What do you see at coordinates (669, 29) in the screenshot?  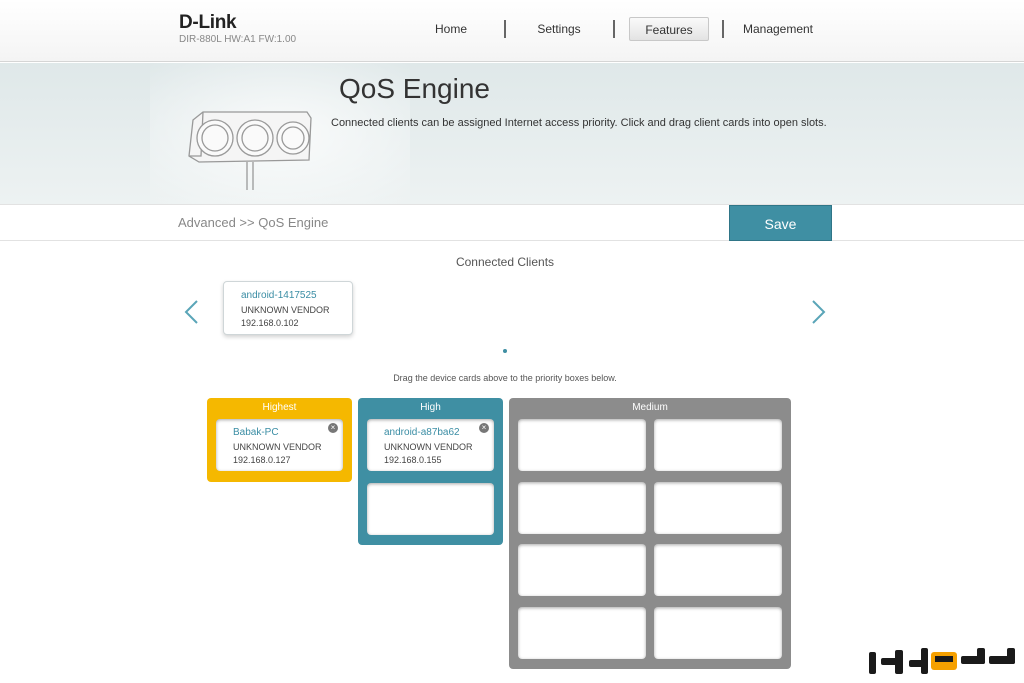 I see `nav-features: Features` at bounding box center [669, 29].